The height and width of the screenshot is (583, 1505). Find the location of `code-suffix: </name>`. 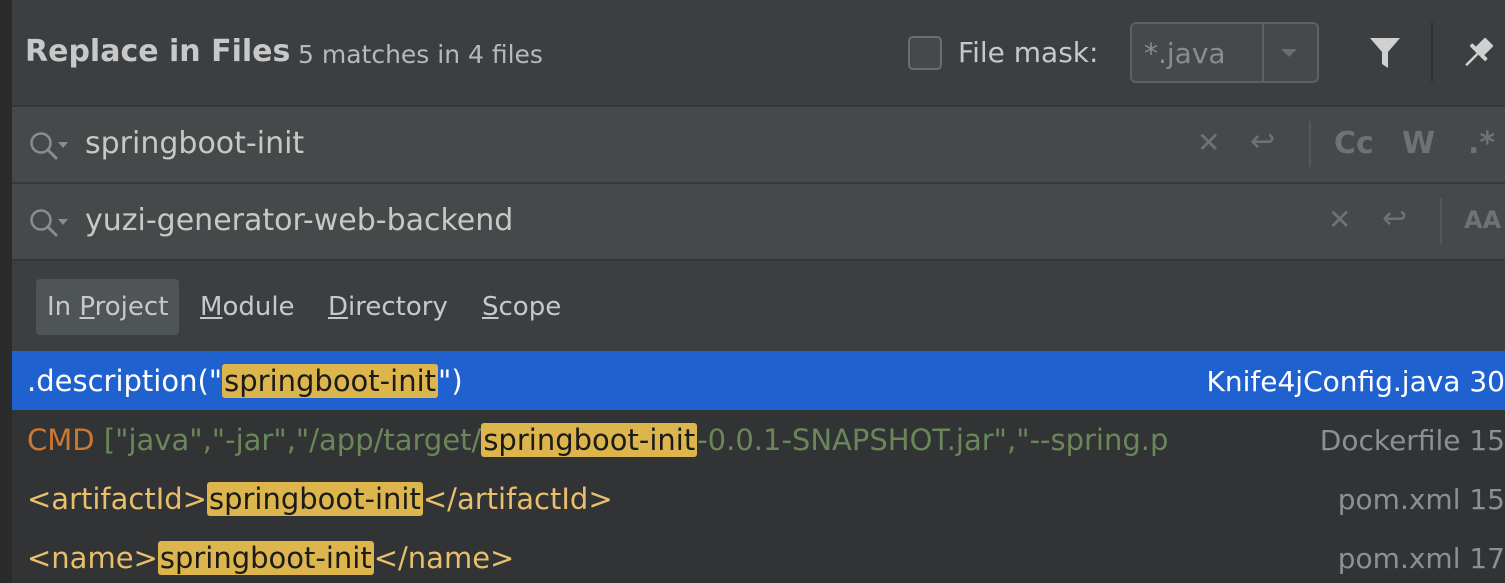

code-suffix: </name> is located at coordinates (444, 558).